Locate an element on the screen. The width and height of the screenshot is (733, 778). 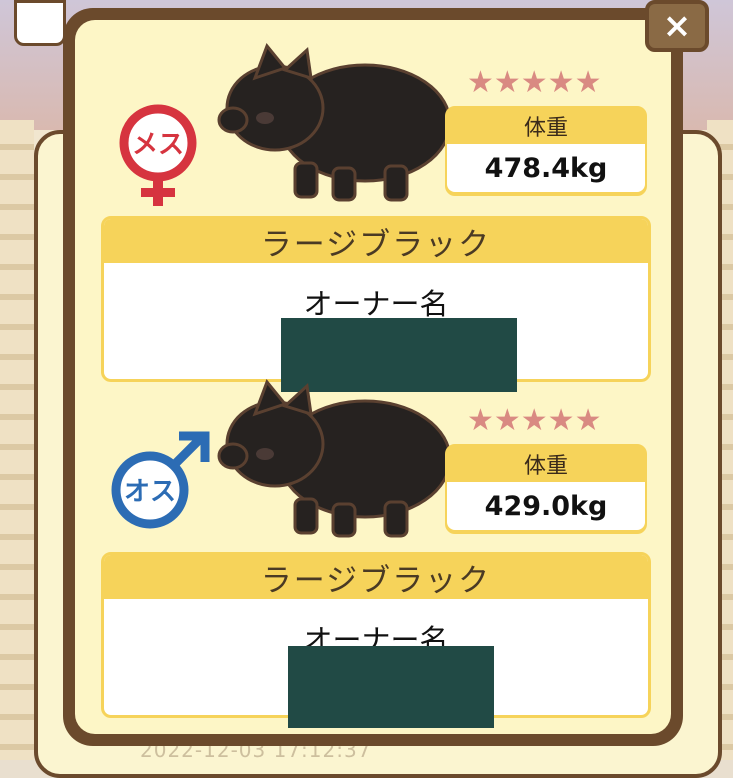
weight-card: 体重 429.0kg is located at coordinates (546, 489).